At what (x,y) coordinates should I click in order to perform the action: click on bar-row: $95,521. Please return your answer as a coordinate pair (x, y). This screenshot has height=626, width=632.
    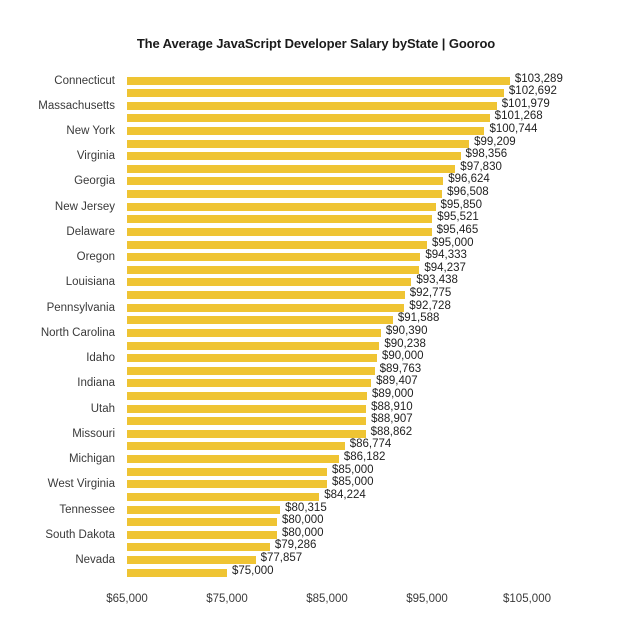
    Looking at the image, I should click on (316, 218).